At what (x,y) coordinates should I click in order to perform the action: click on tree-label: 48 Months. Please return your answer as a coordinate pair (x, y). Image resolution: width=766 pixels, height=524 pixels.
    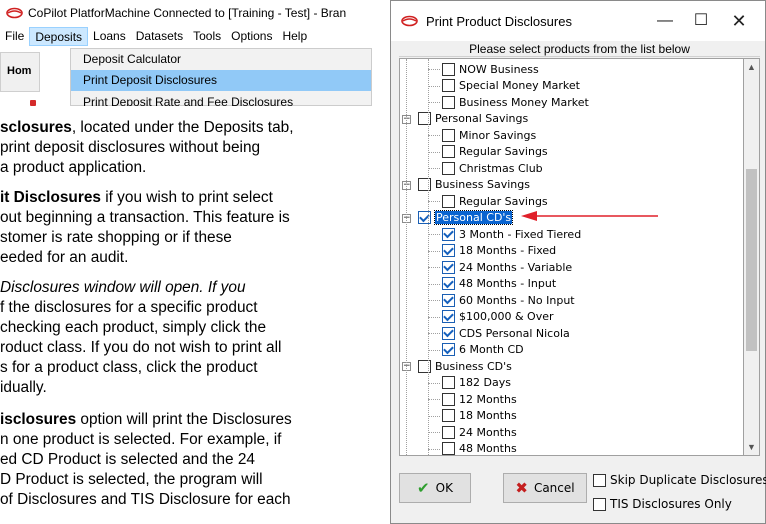
    Looking at the image, I should click on (488, 448).